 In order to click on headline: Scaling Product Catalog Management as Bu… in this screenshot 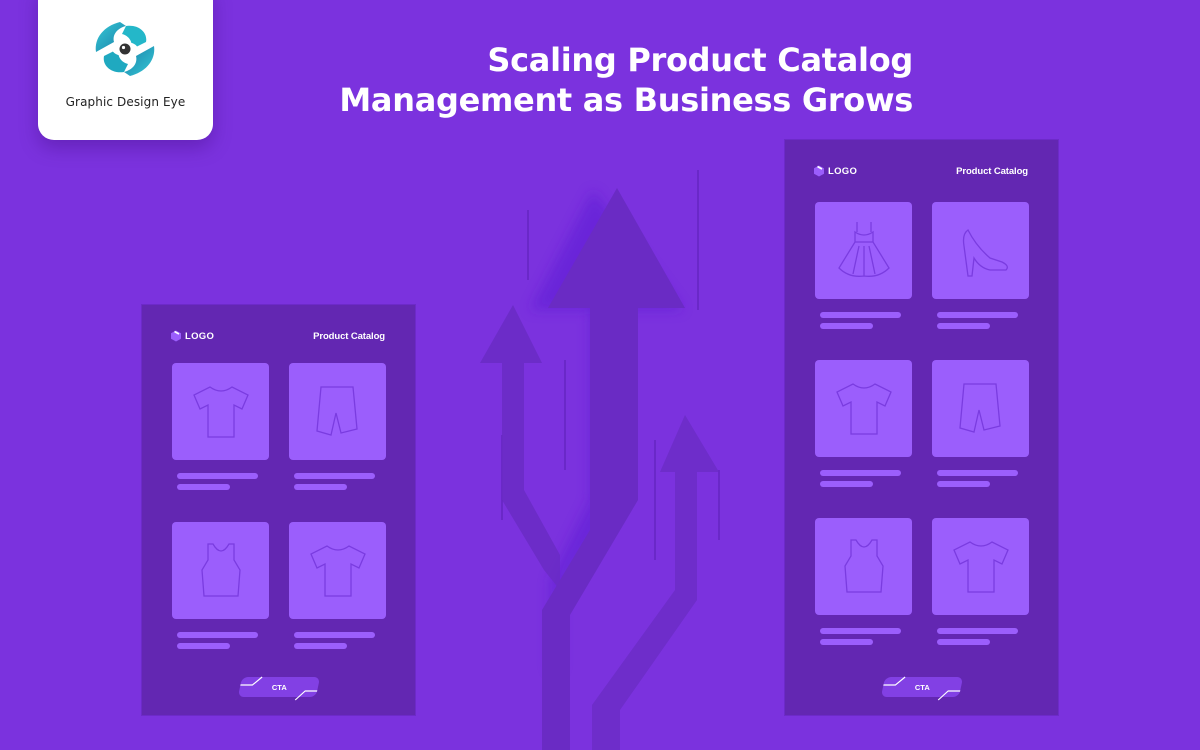, I will do `click(626, 80)`.